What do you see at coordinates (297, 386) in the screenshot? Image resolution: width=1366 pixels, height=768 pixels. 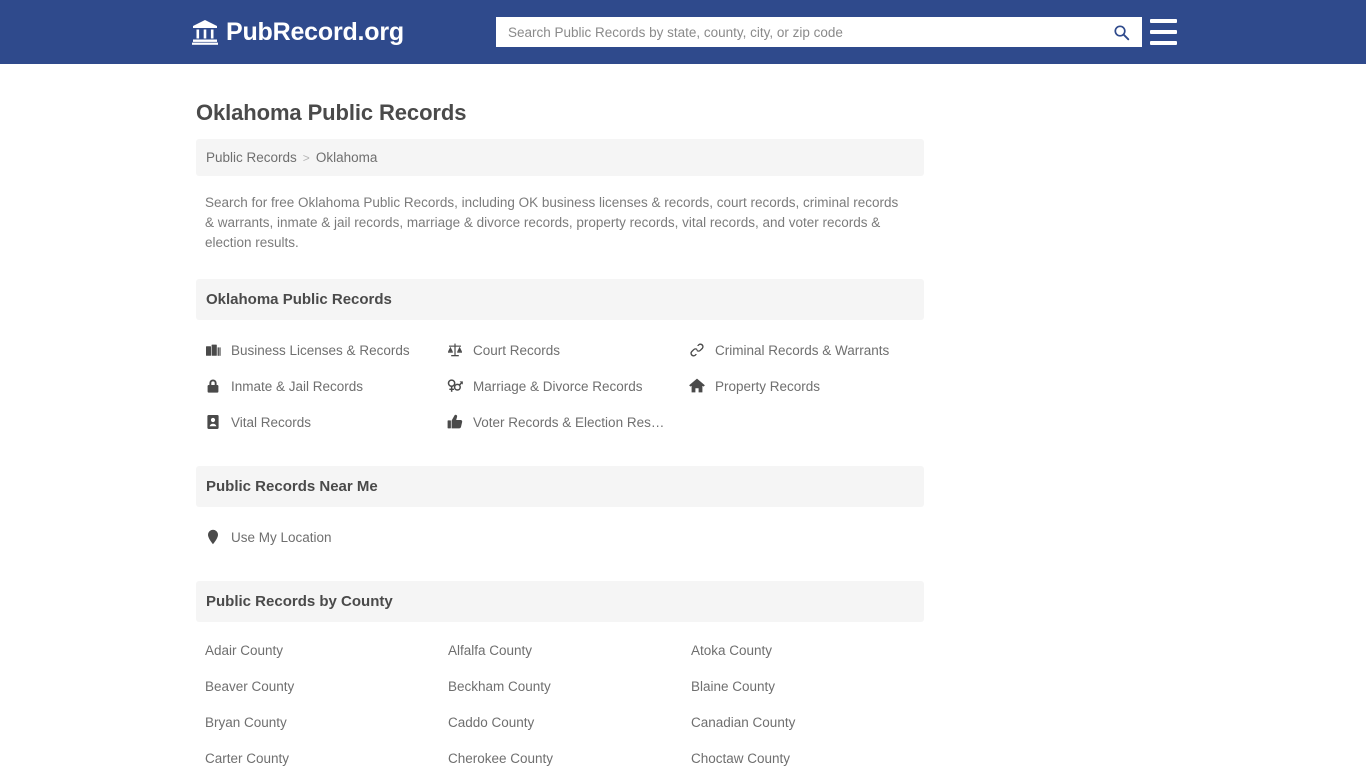 I see `record-link-label: Inmate & Jail Records` at bounding box center [297, 386].